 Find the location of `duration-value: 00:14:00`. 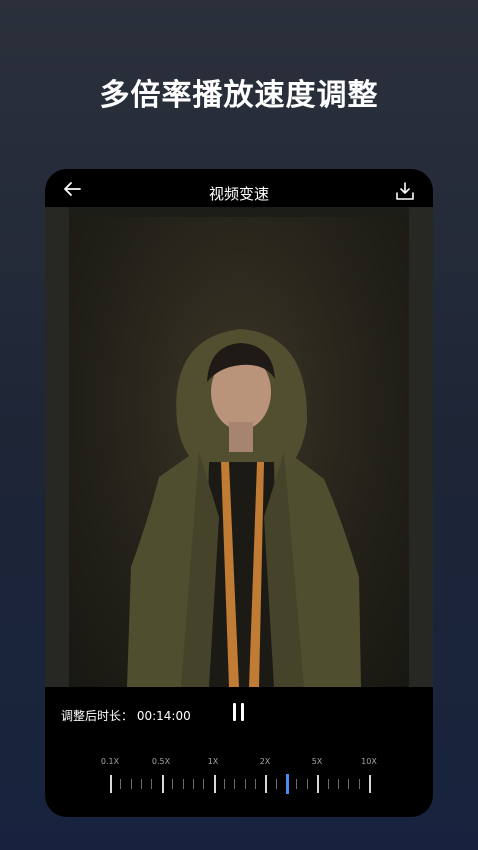

duration-value: 00:14:00 is located at coordinates (163, 716).